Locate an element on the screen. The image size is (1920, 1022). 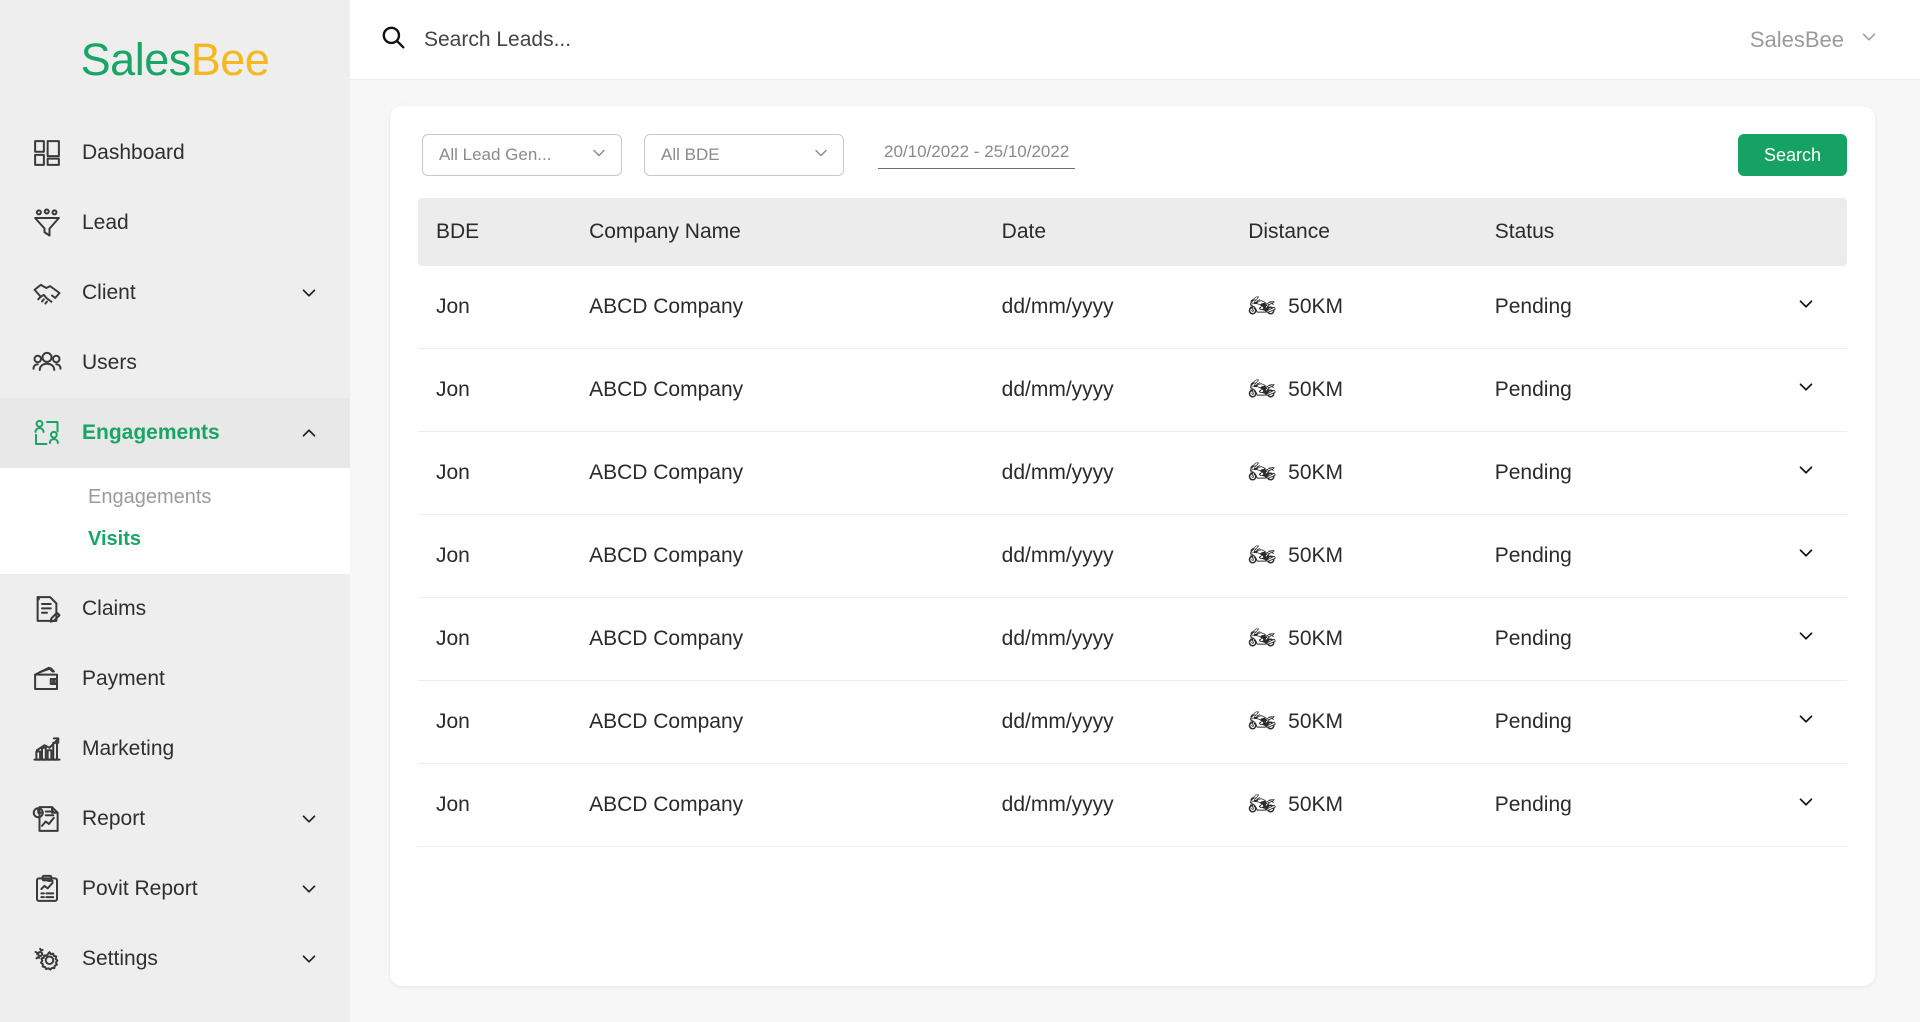
sidebar-item-label: Users is located at coordinates (109, 362).